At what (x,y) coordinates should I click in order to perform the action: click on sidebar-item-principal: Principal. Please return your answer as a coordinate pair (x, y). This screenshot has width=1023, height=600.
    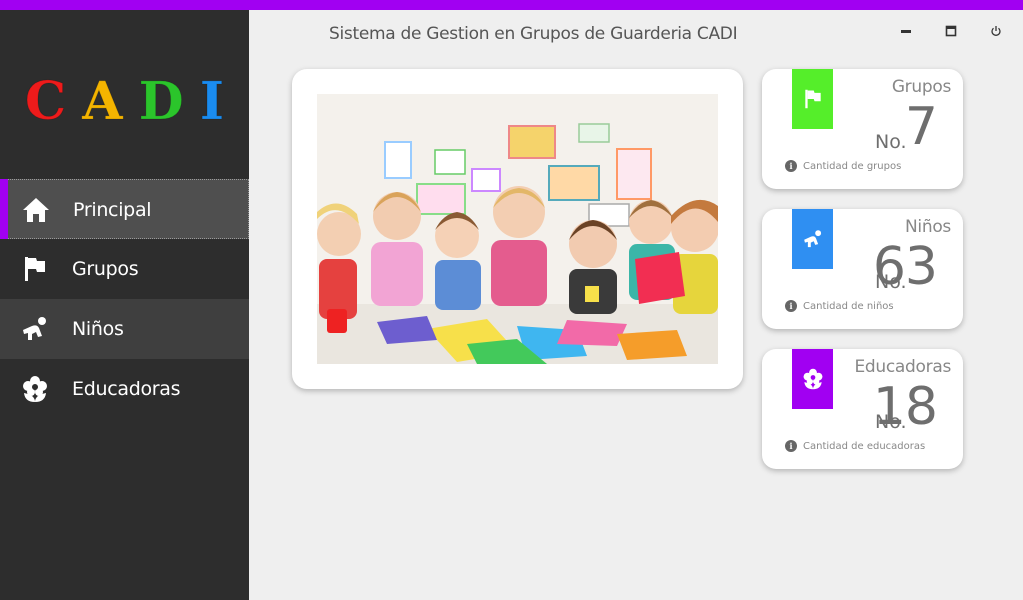
    Looking at the image, I should click on (124, 209).